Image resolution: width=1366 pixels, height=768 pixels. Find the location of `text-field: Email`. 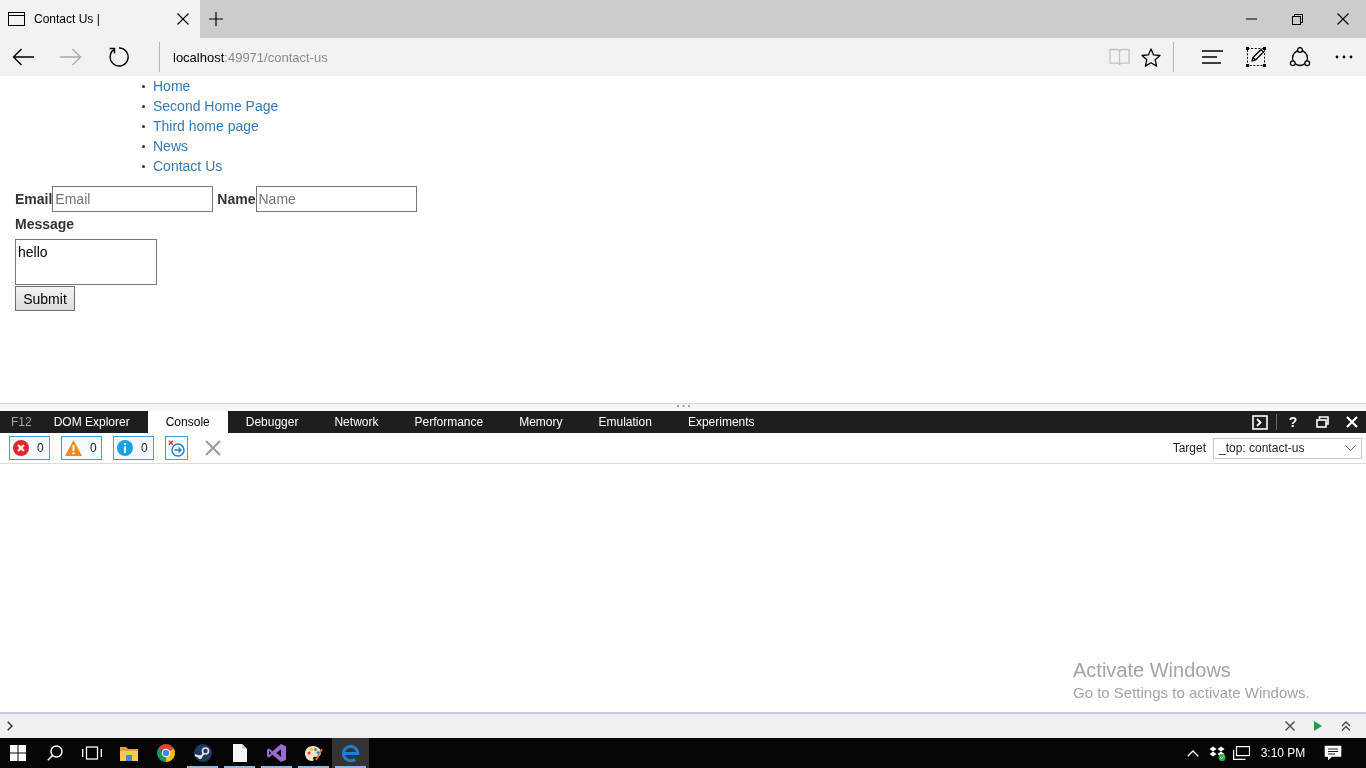

text-field: Email is located at coordinates (133, 199).